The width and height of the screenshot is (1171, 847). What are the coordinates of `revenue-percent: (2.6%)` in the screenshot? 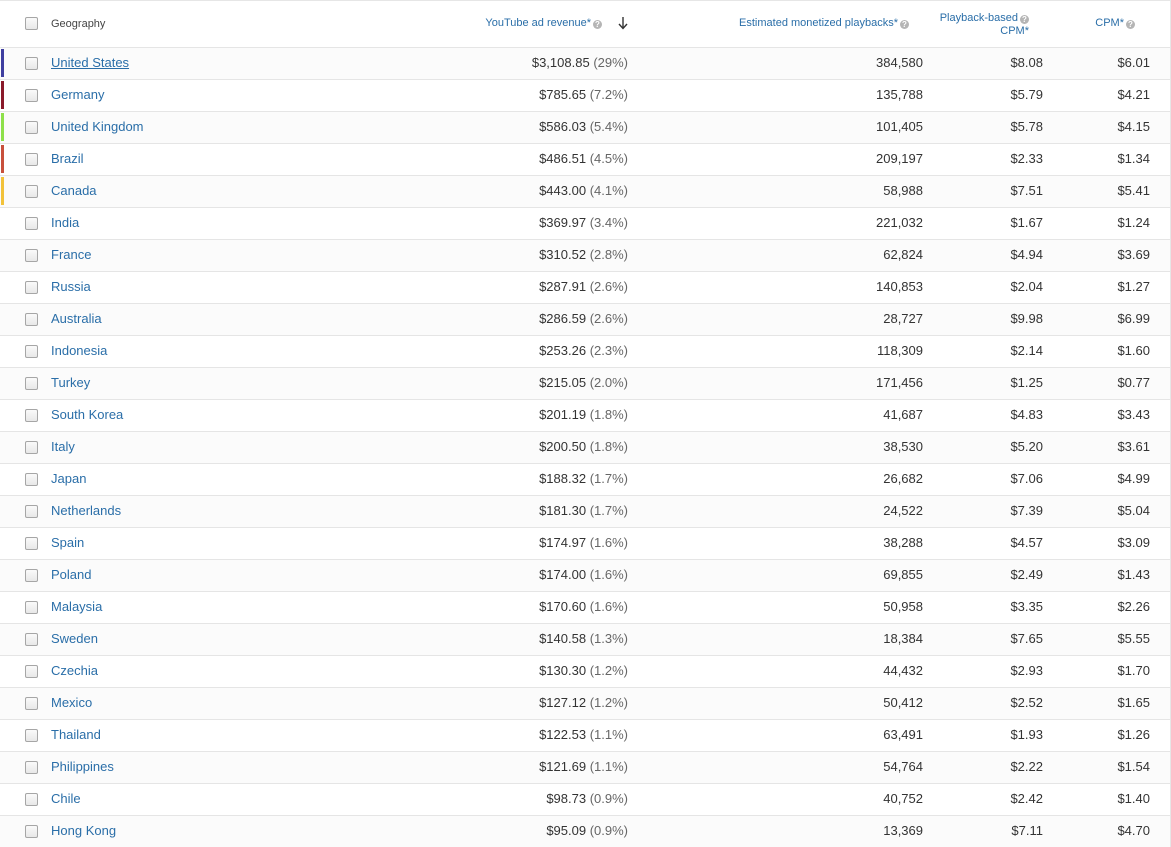 It's located at (608, 318).